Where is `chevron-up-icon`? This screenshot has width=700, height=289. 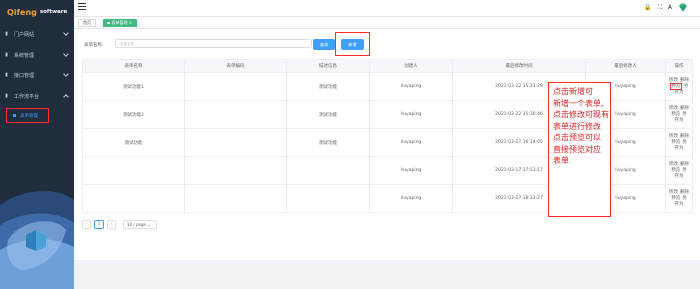 chevron-up-icon is located at coordinates (66, 97).